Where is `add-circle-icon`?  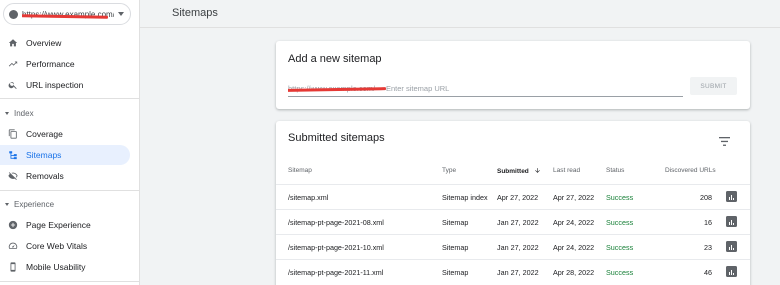
add-circle-icon is located at coordinates (13, 225).